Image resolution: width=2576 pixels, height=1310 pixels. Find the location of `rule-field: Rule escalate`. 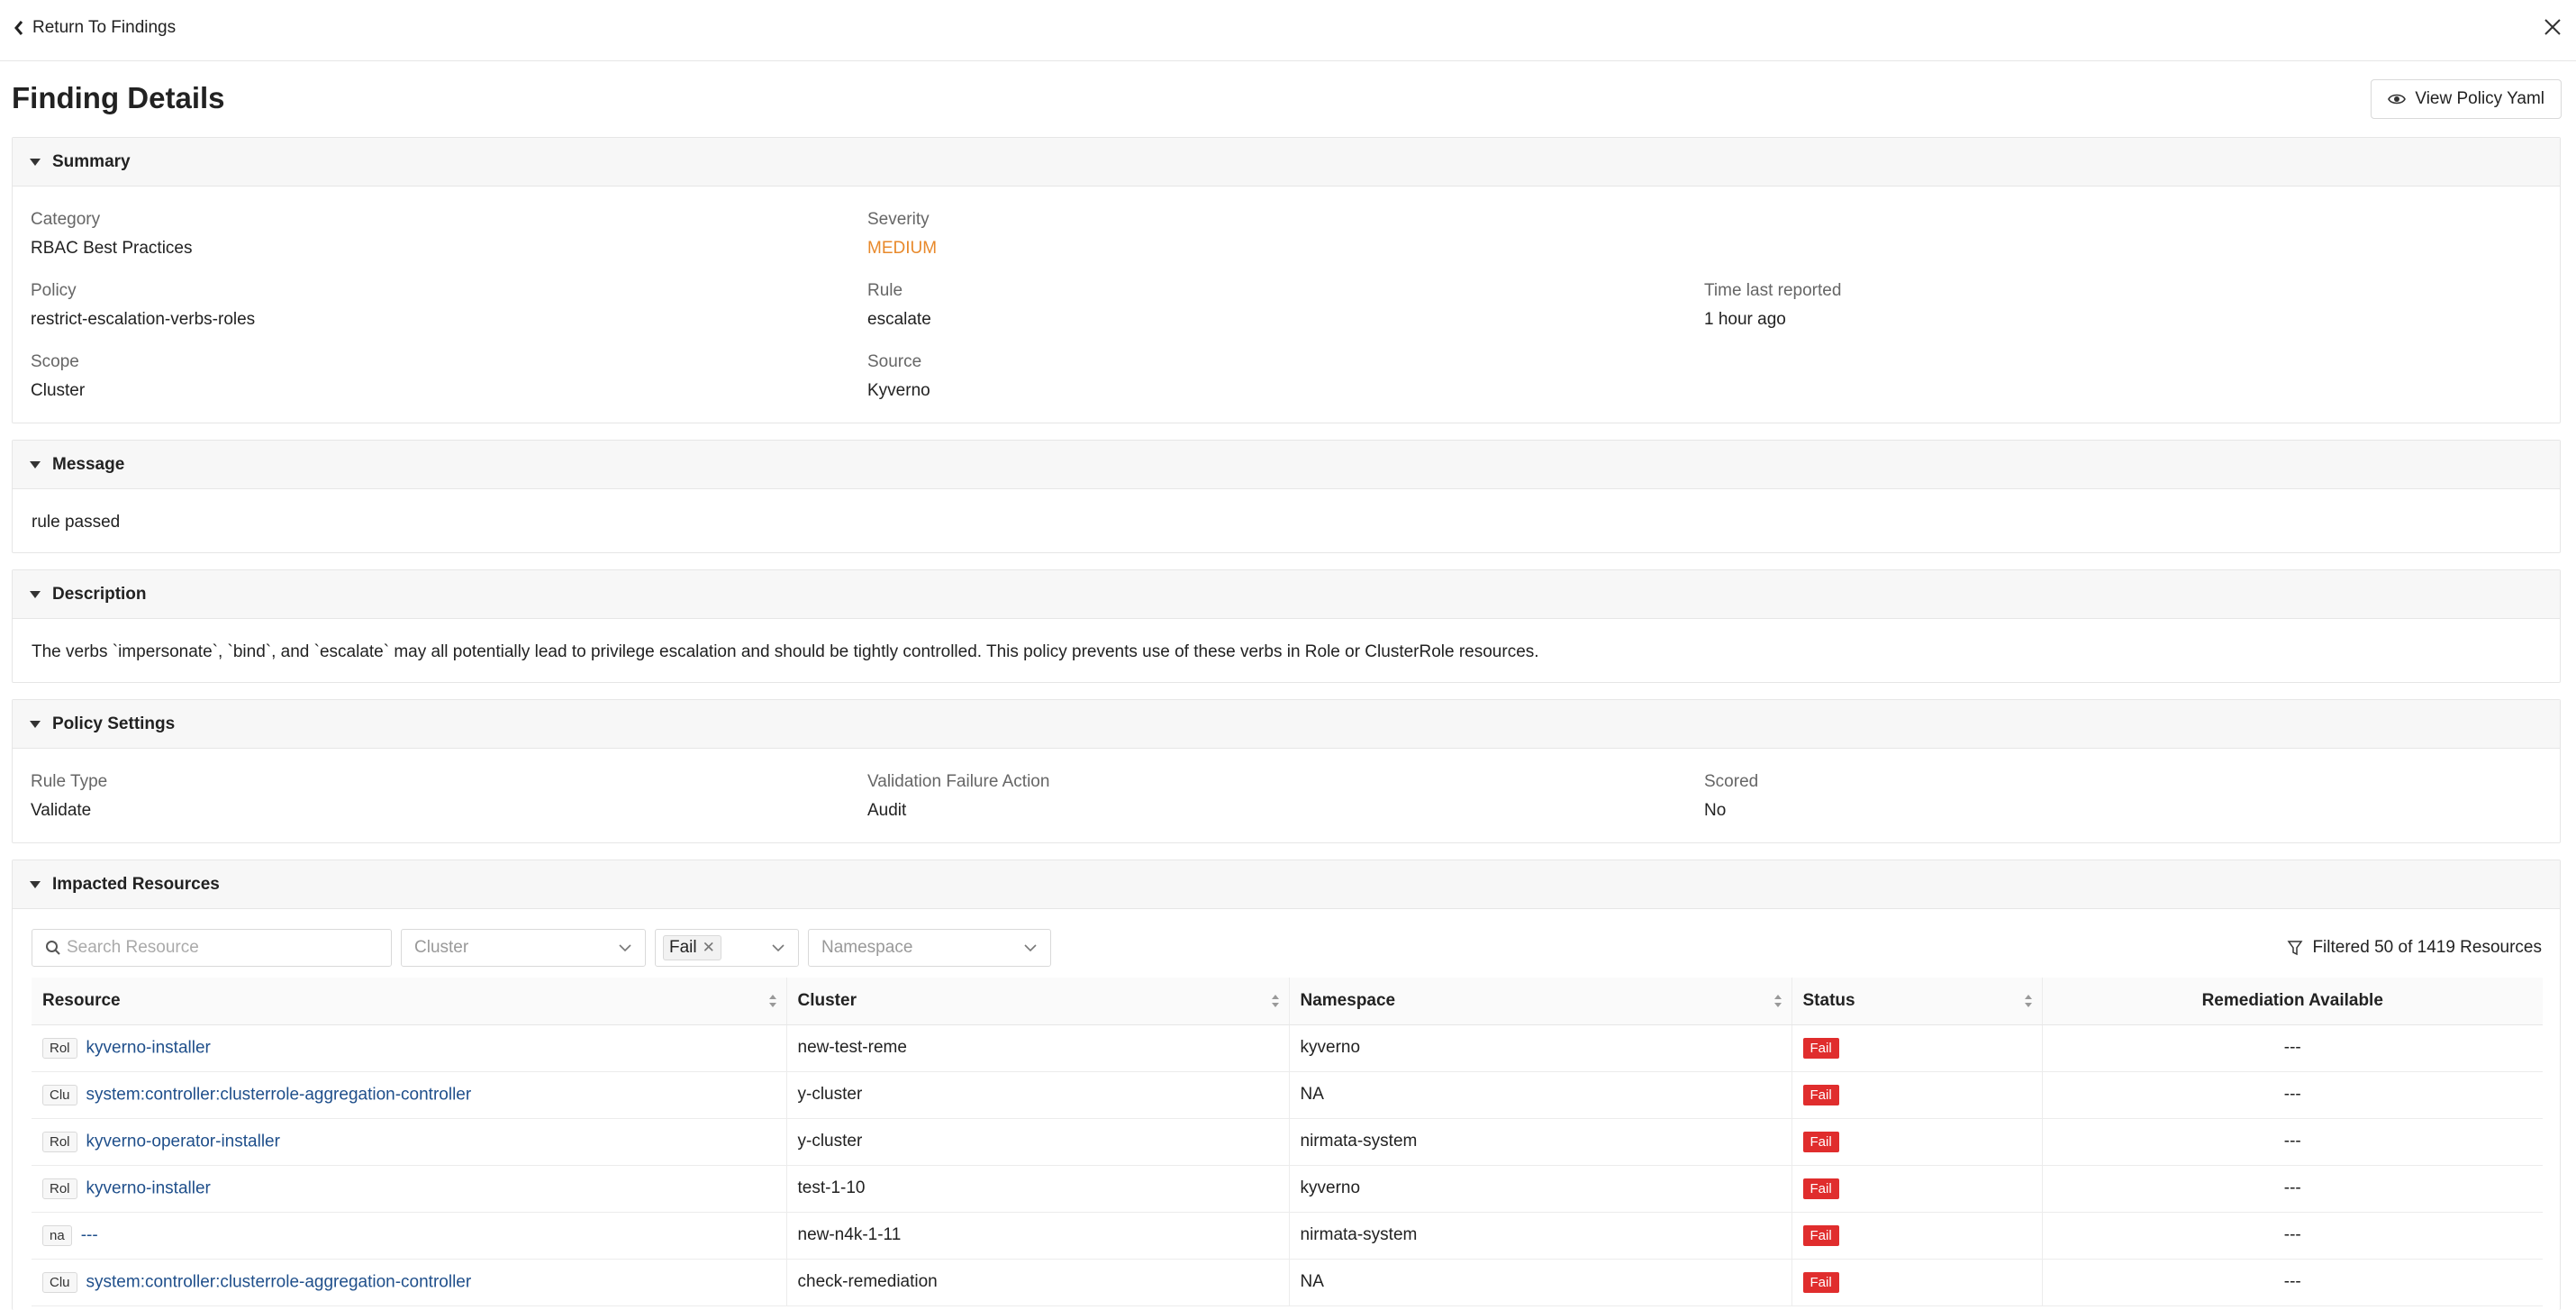

rule-field: Rule escalate is located at coordinates (899, 306).